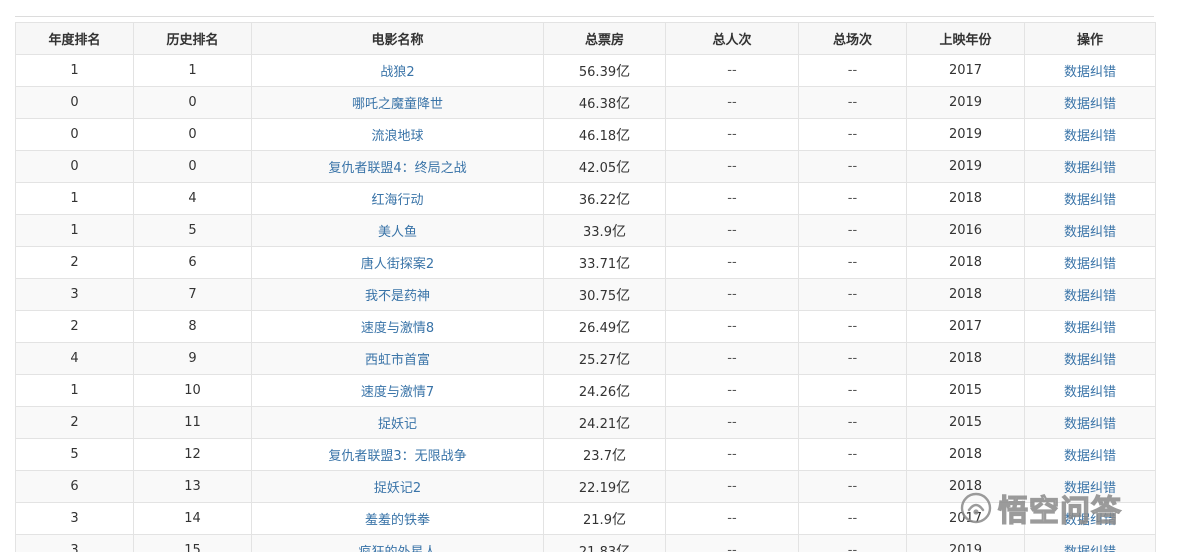 Image resolution: width=1186 pixels, height=552 pixels. Describe the element at coordinates (605, 547) in the screenshot. I see `total-gross: 21.83亿` at that location.